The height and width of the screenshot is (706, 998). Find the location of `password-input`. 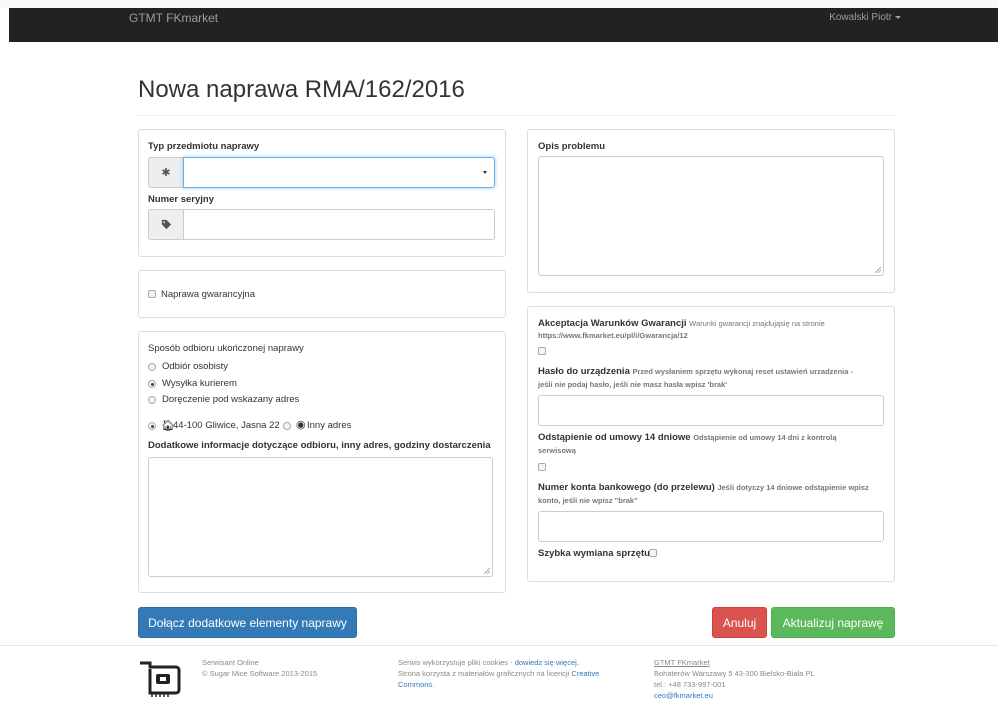

password-input is located at coordinates (711, 410).